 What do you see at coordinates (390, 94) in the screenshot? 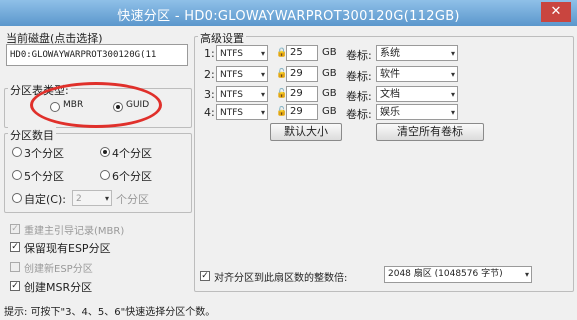
I see `row-3-name: 文档` at bounding box center [390, 94].